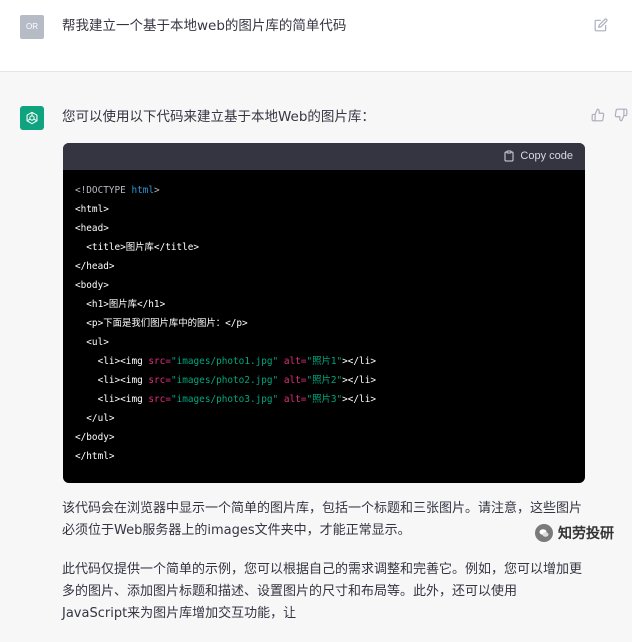 This screenshot has height=642, width=632. What do you see at coordinates (316, 36) in the screenshot?
I see `user-message-row: OR 帮我建立一个基于本地web的图片库的简单代码` at bounding box center [316, 36].